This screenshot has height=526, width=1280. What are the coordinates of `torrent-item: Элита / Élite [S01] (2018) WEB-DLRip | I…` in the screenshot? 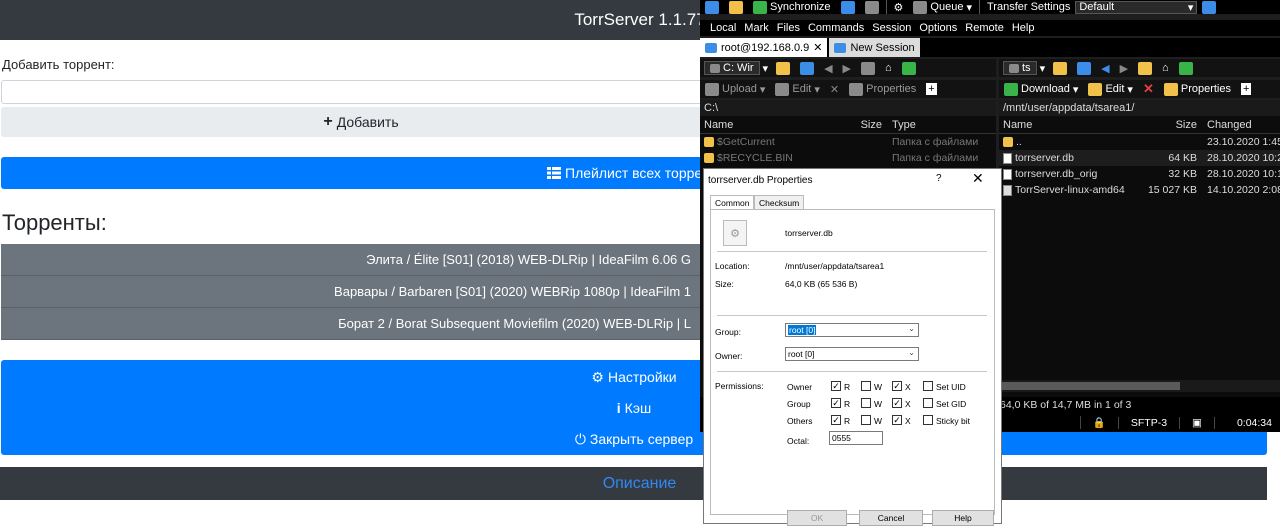 It's located at (351, 260).